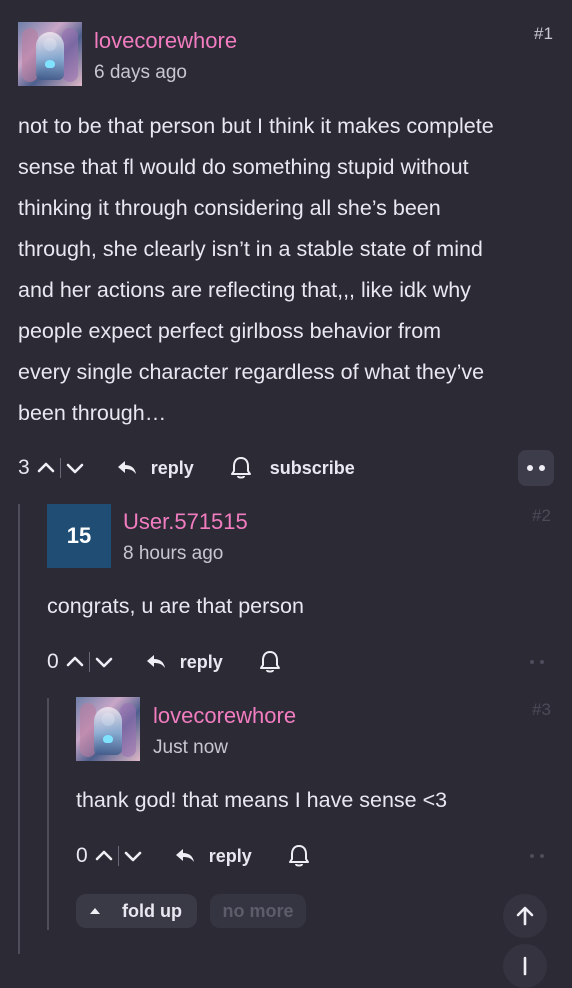  What do you see at coordinates (24, 467) in the screenshot?
I see `vote-count: 3` at bounding box center [24, 467].